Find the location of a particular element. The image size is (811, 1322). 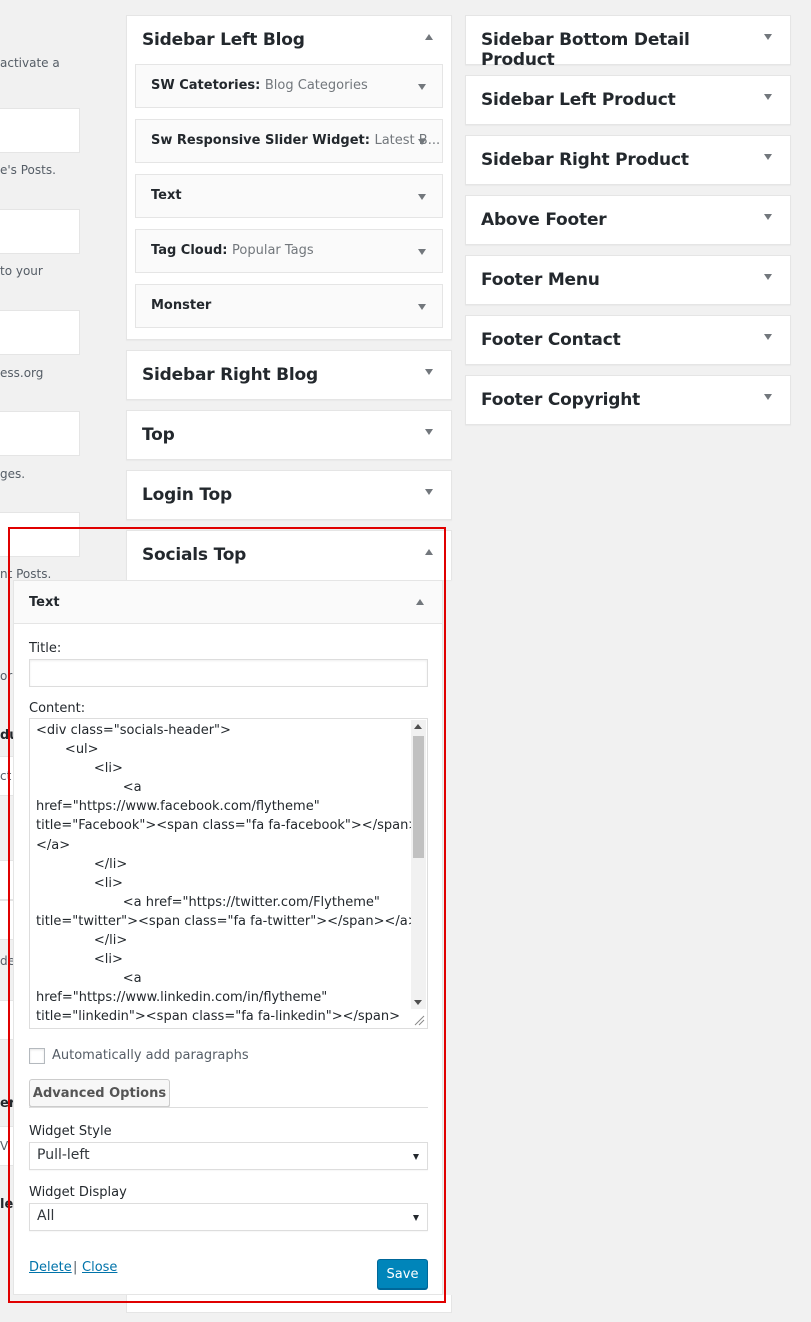

sidebar-title: Sidebar Right Blog is located at coordinates (230, 375).